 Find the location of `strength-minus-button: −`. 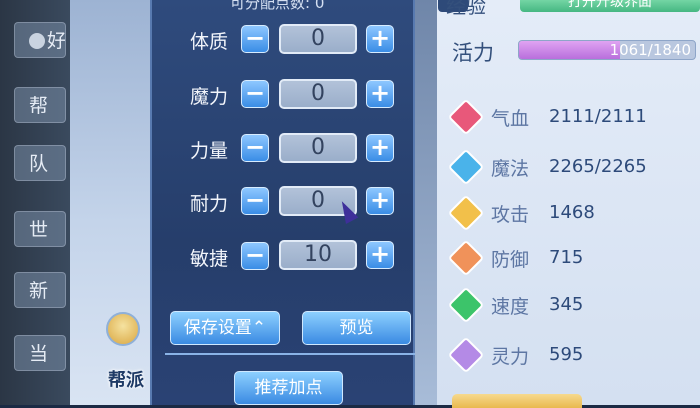

strength-minus-button: − is located at coordinates (255, 148).